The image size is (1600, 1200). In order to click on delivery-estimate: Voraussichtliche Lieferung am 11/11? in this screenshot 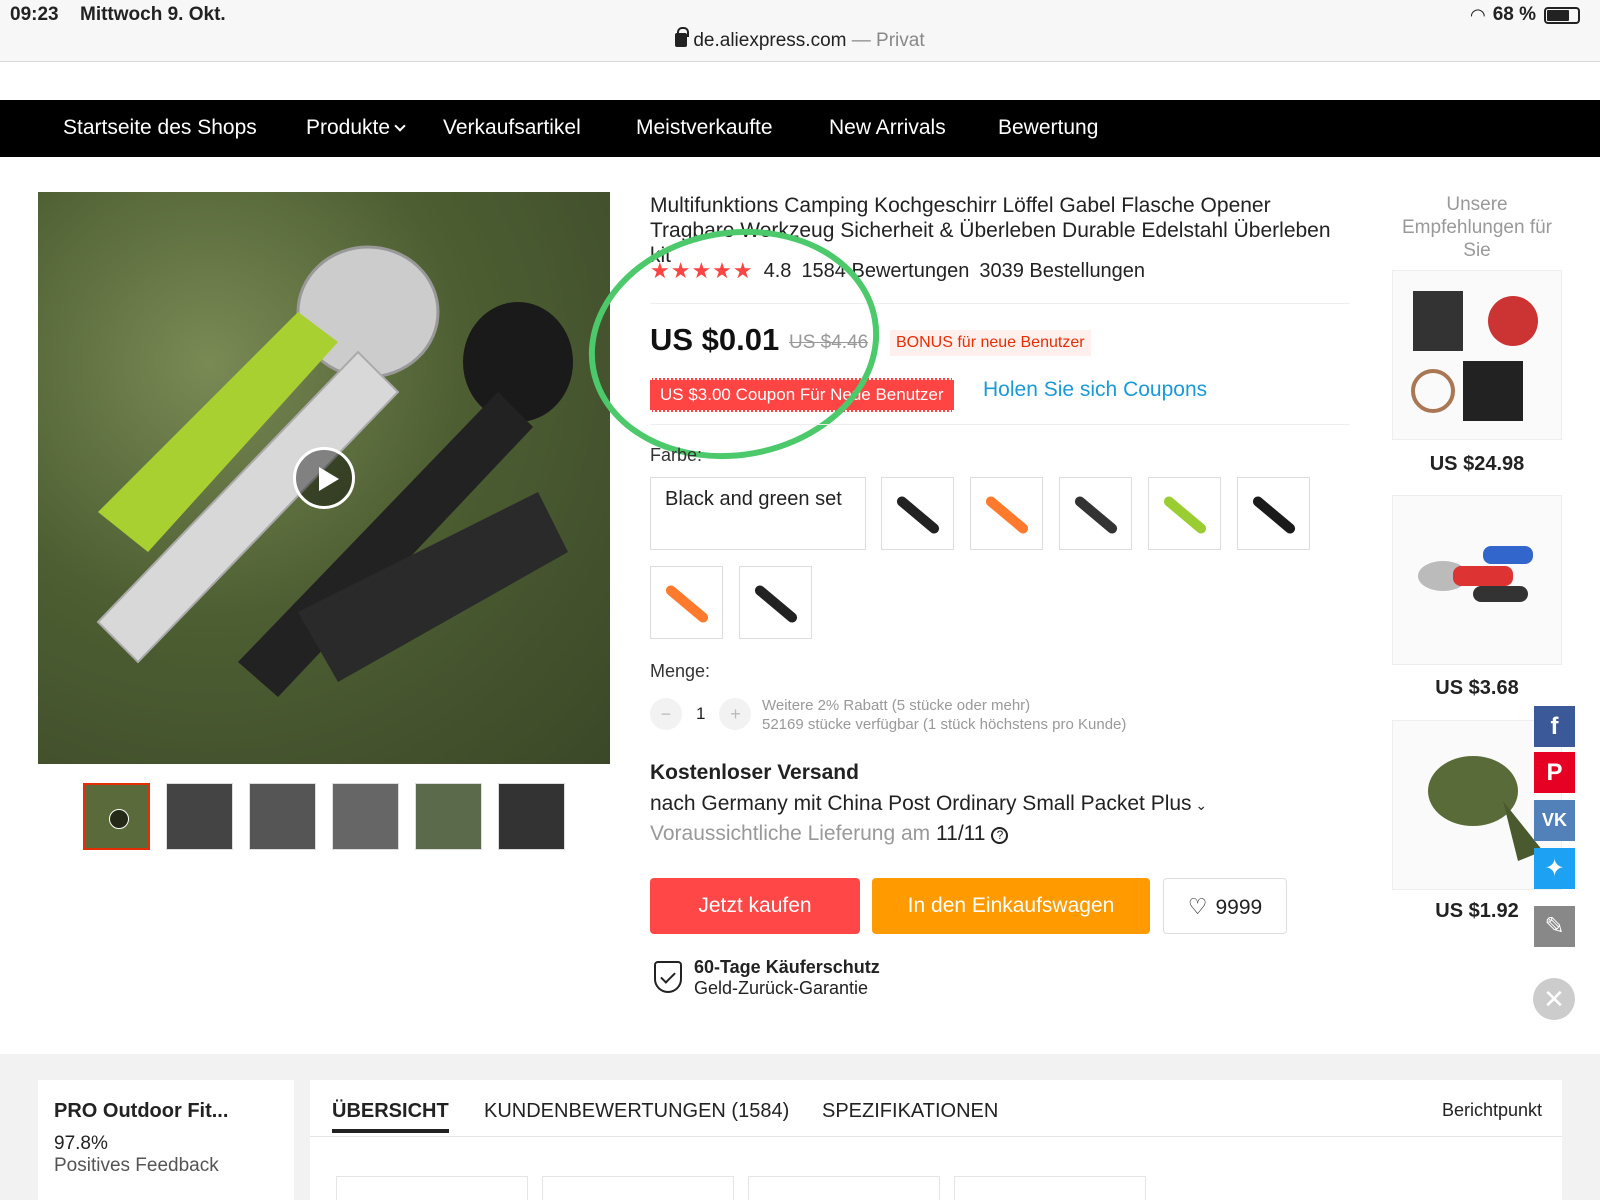, I will do `click(829, 834)`.